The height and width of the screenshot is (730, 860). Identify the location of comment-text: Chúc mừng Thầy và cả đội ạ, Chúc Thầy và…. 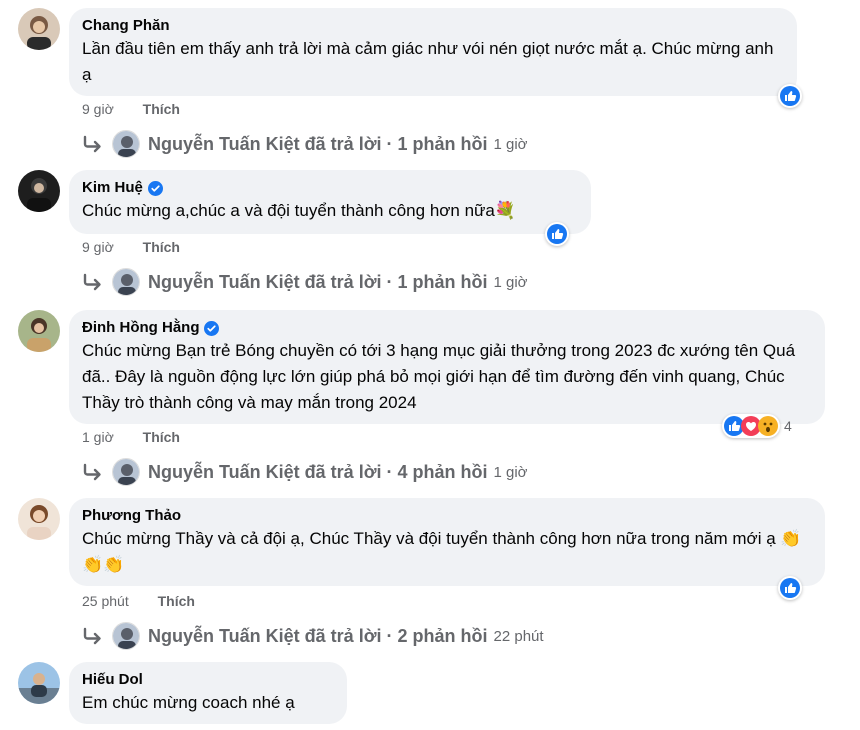
(442, 551).